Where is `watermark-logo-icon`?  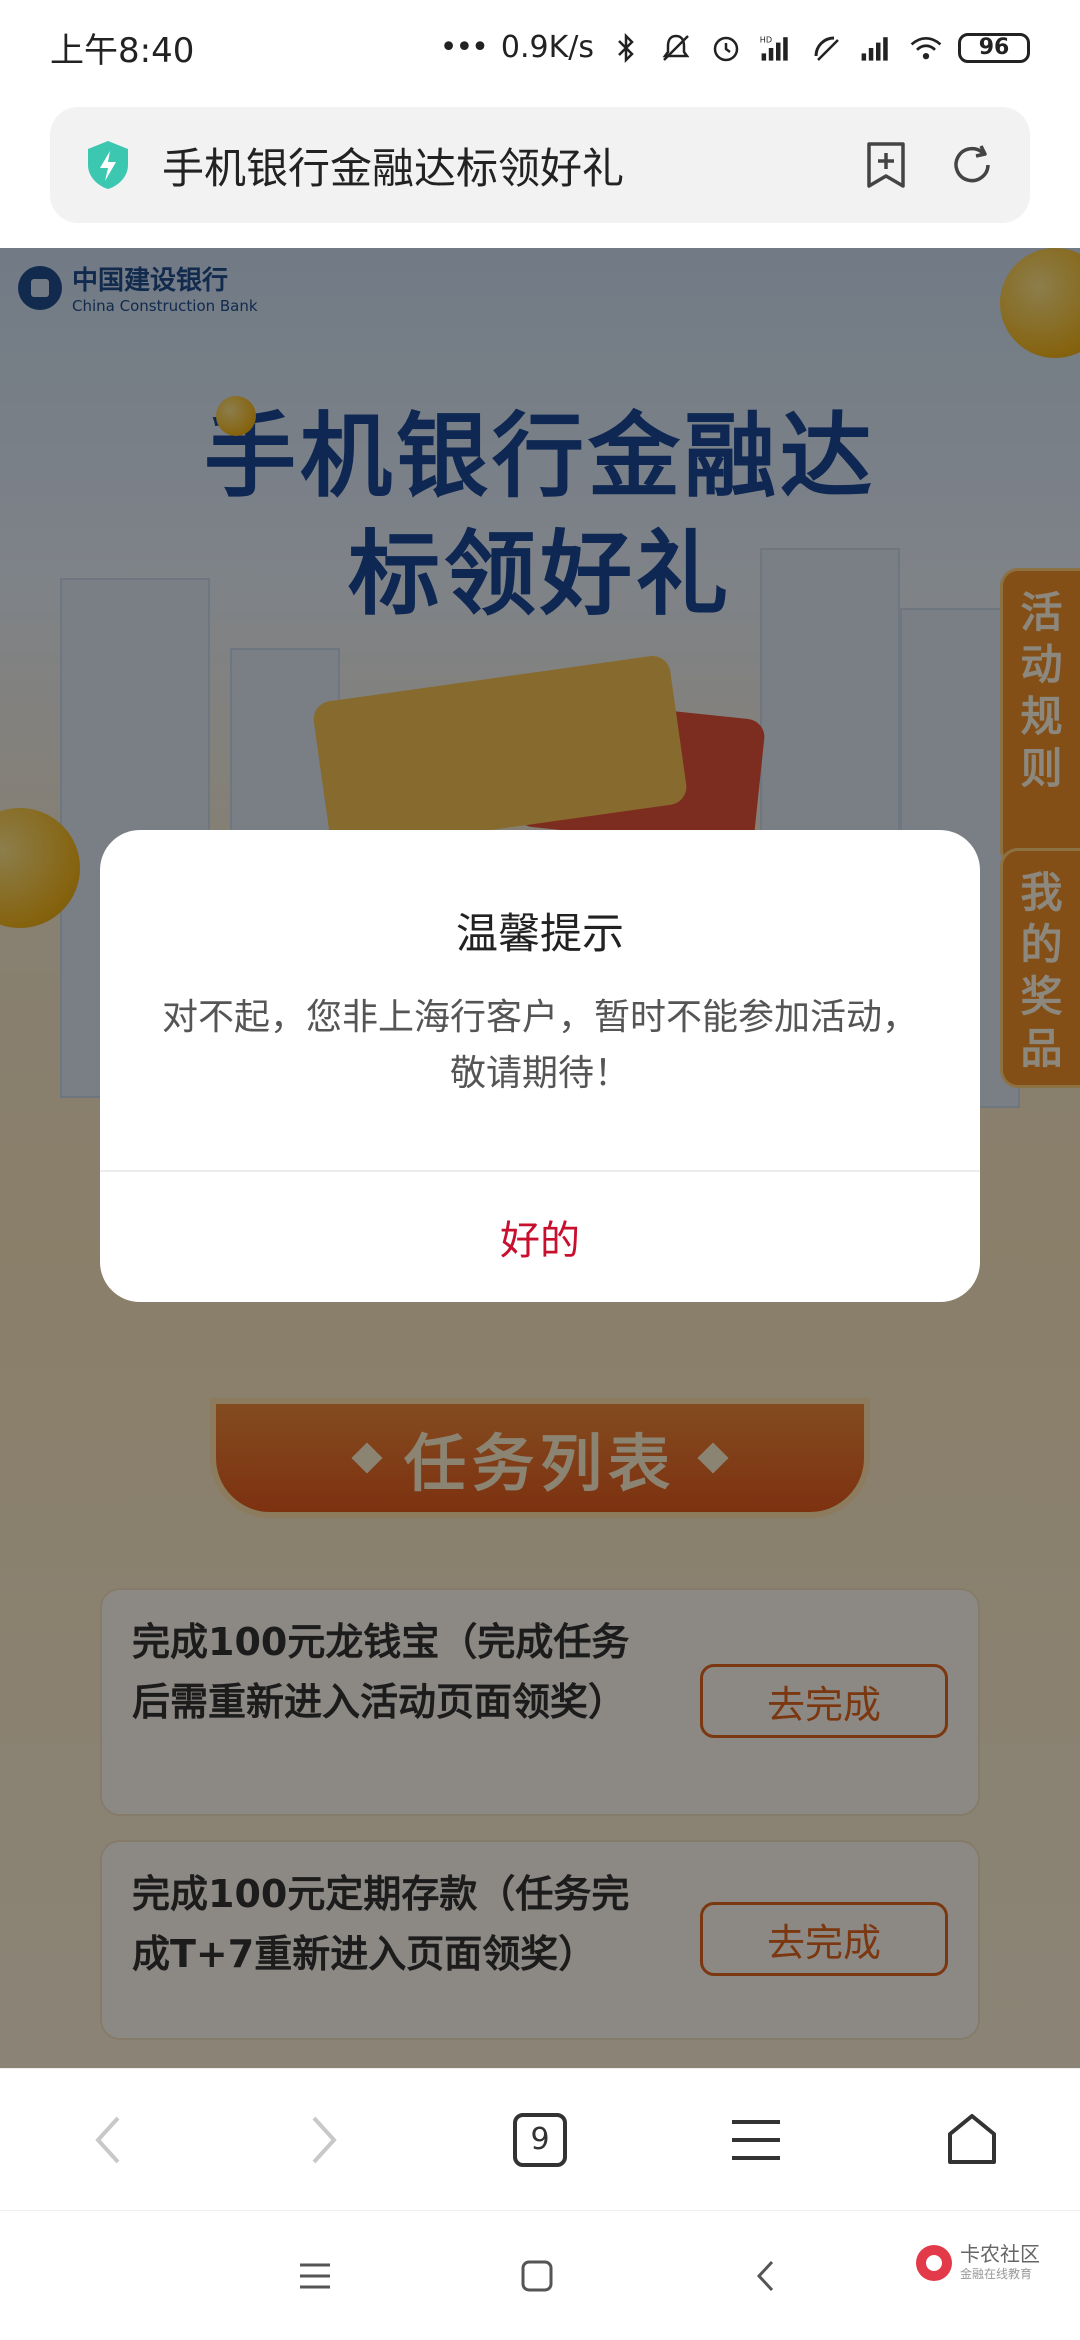 watermark-logo-icon is located at coordinates (934, 2262).